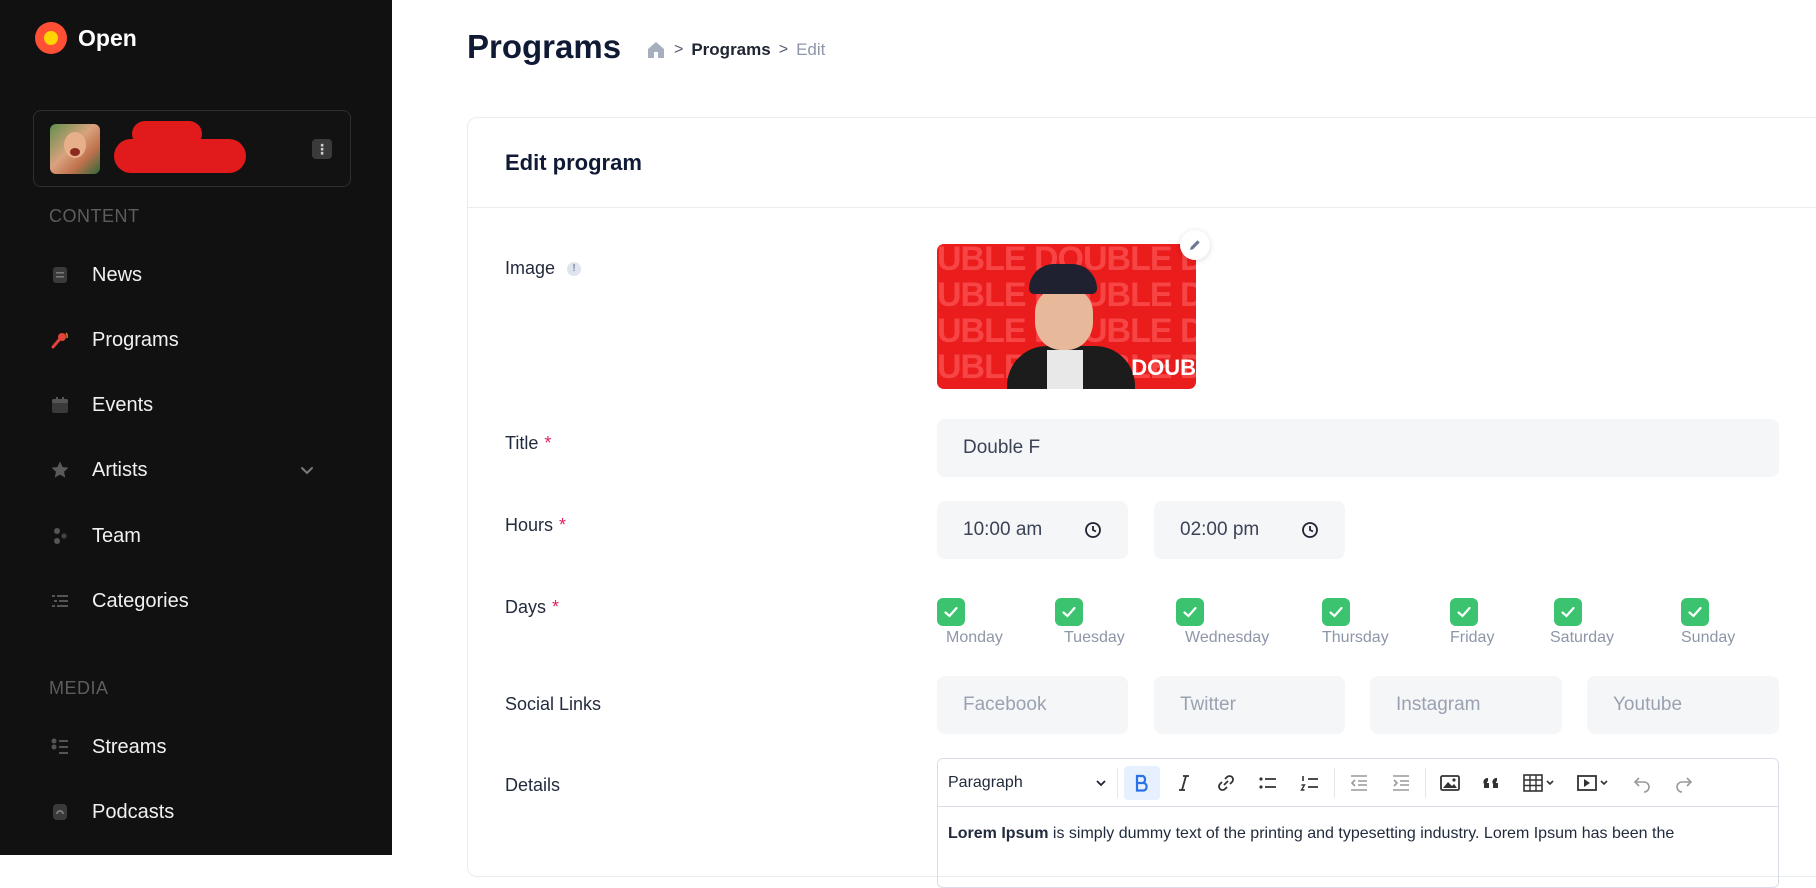  I want to click on brand-name: Open, so click(107, 37).